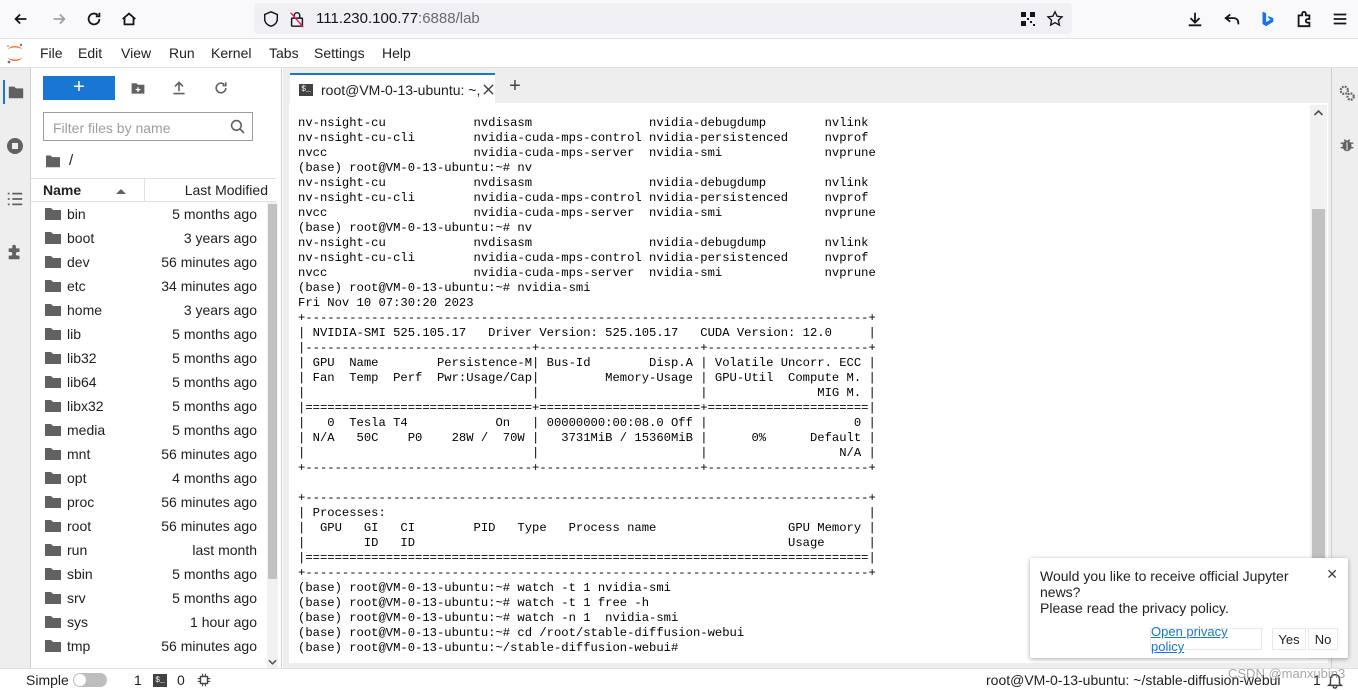 This screenshot has width=1358, height=690. What do you see at coordinates (149, 214) in the screenshot?
I see `file-row: bin 5 months ago` at bounding box center [149, 214].